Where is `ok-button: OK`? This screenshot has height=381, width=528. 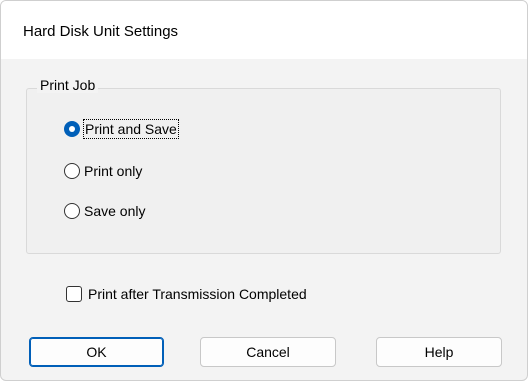
ok-button: OK is located at coordinates (96, 352).